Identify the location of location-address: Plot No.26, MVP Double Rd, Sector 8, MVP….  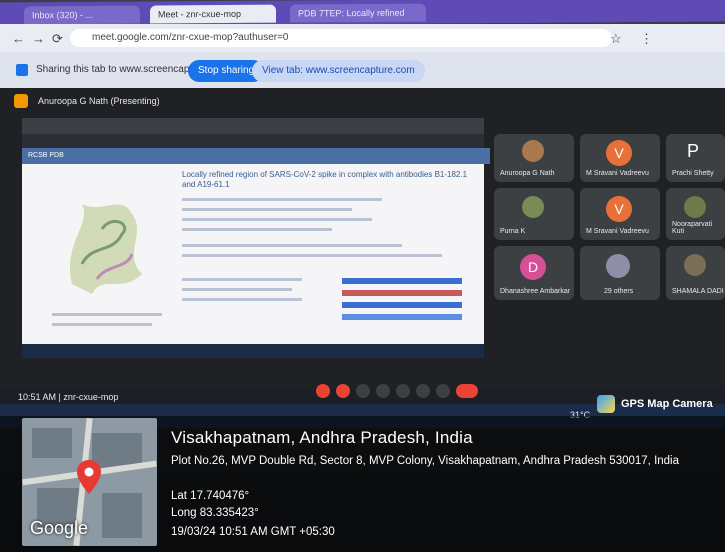
(425, 461).